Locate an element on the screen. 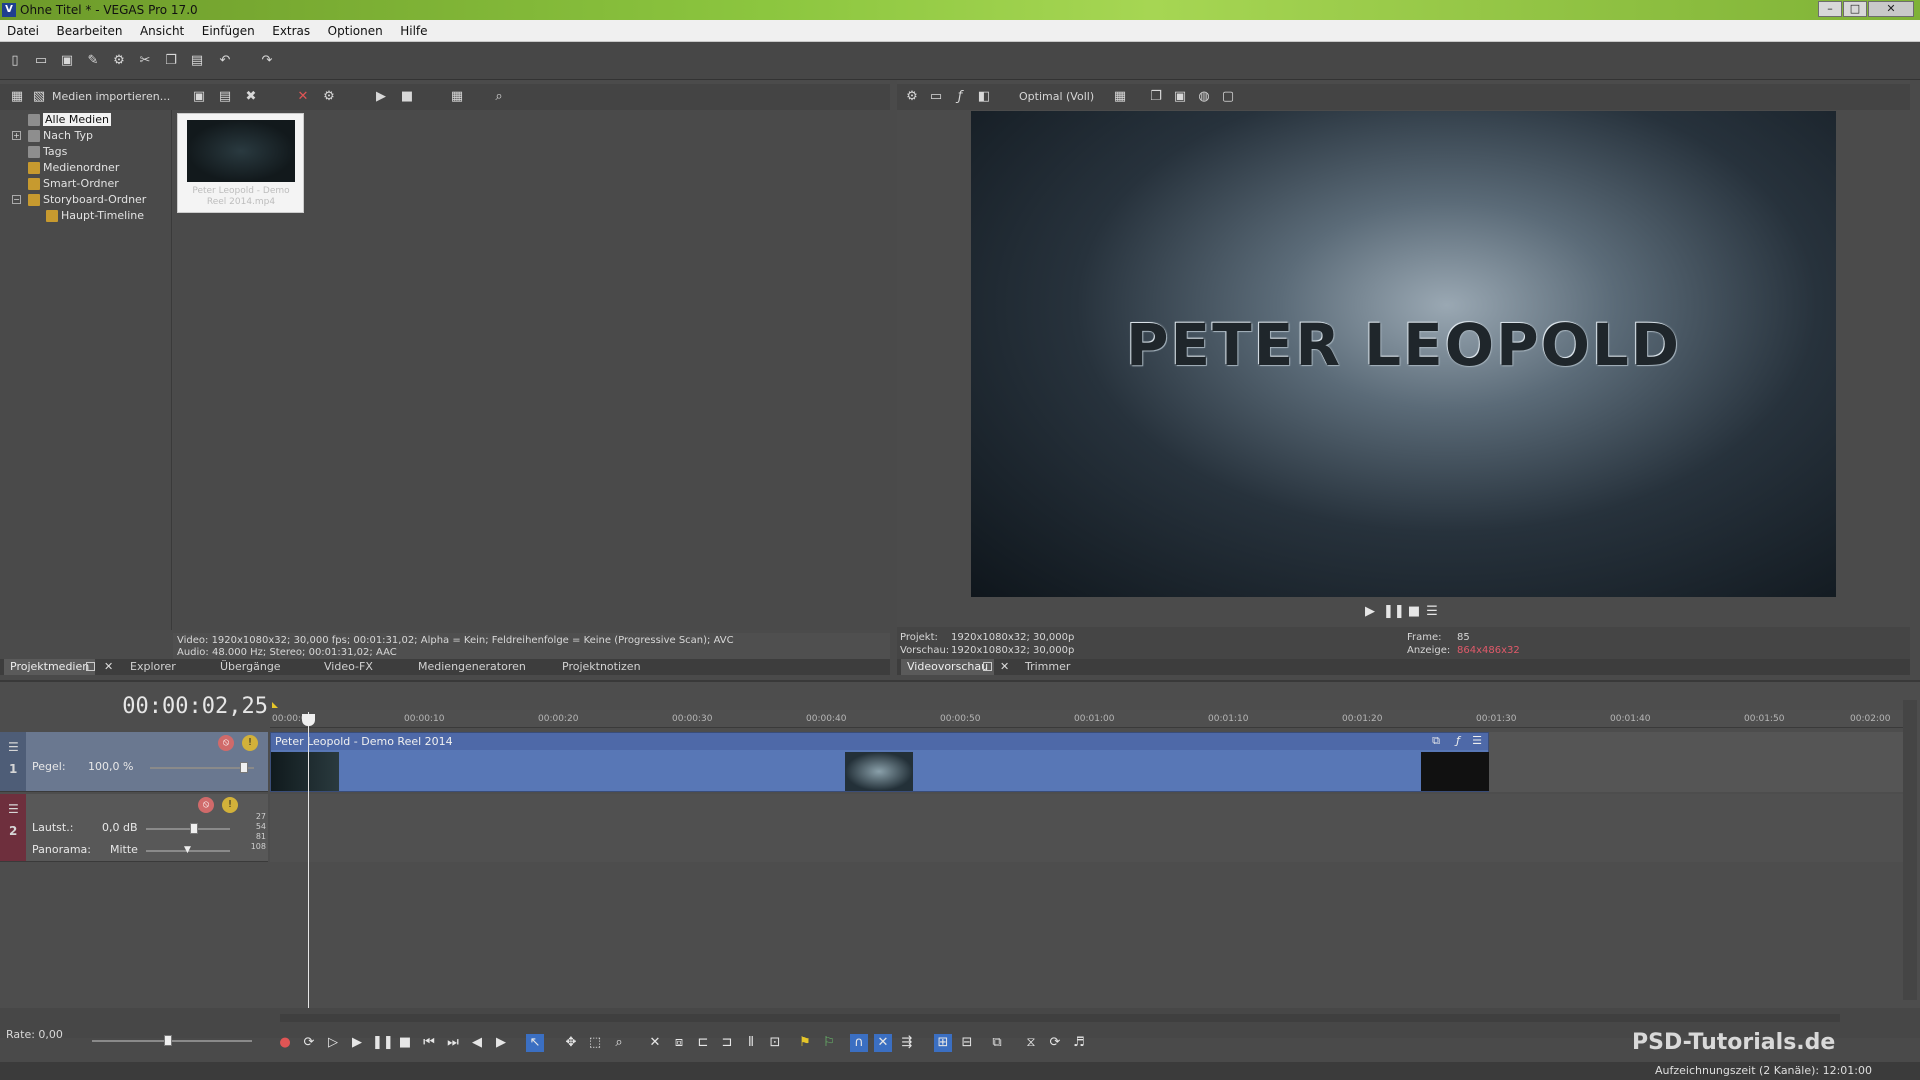 This screenshot has width=1920, height=1080. lock-envelopes-icon: ⊞ is located at coordinates (943, 1043).